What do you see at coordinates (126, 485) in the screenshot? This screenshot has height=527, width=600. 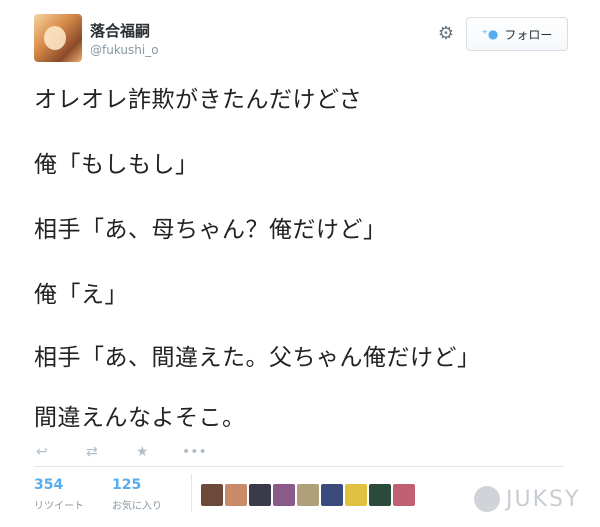 I see `favorite-count: 125` at bounding box center [126, 485].